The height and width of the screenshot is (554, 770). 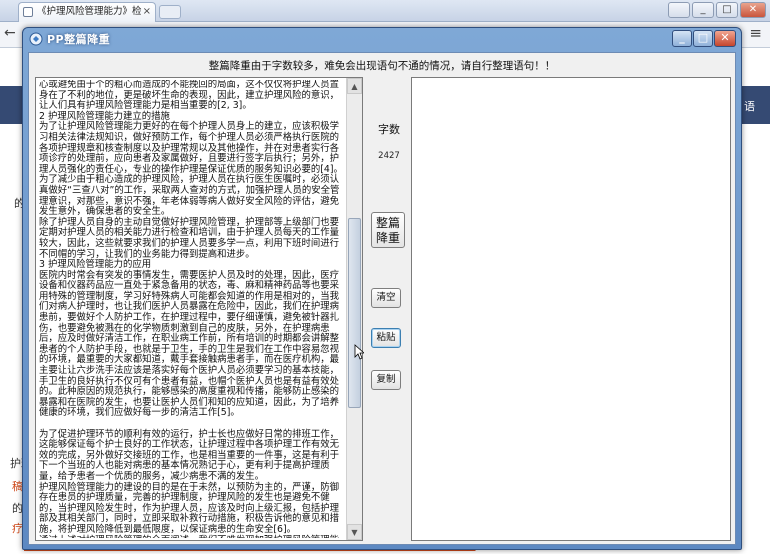 What do you see at coordinates (28, 12) in the screenshot?
I see `page-favicon-icon` at bounding box center [28, 12].